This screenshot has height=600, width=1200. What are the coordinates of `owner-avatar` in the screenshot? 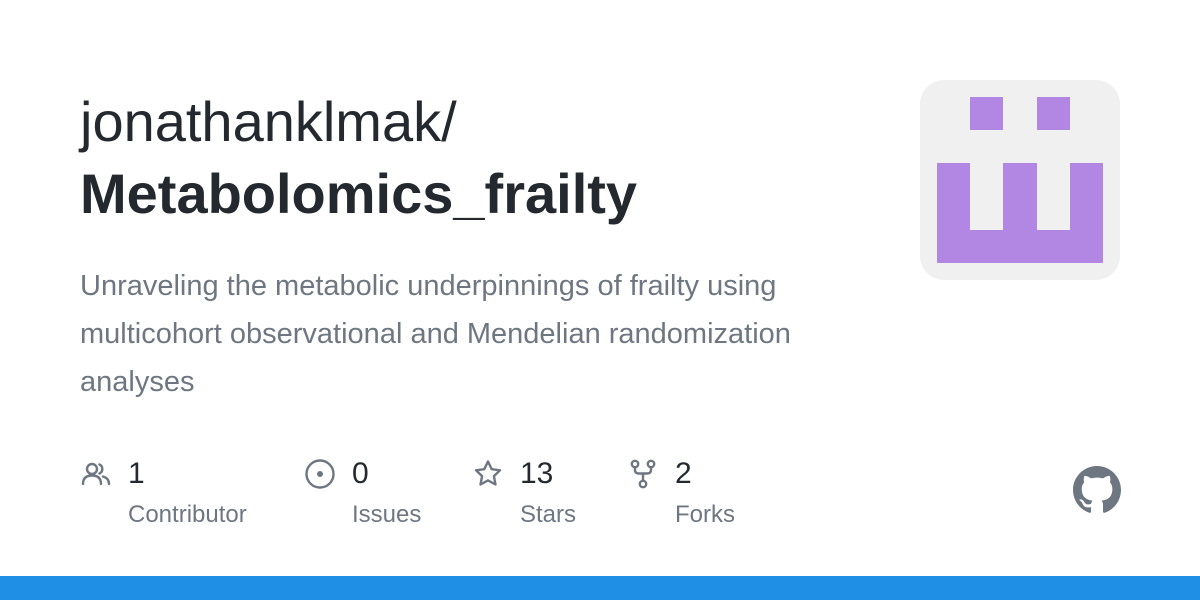 It's located at (1020, 180).